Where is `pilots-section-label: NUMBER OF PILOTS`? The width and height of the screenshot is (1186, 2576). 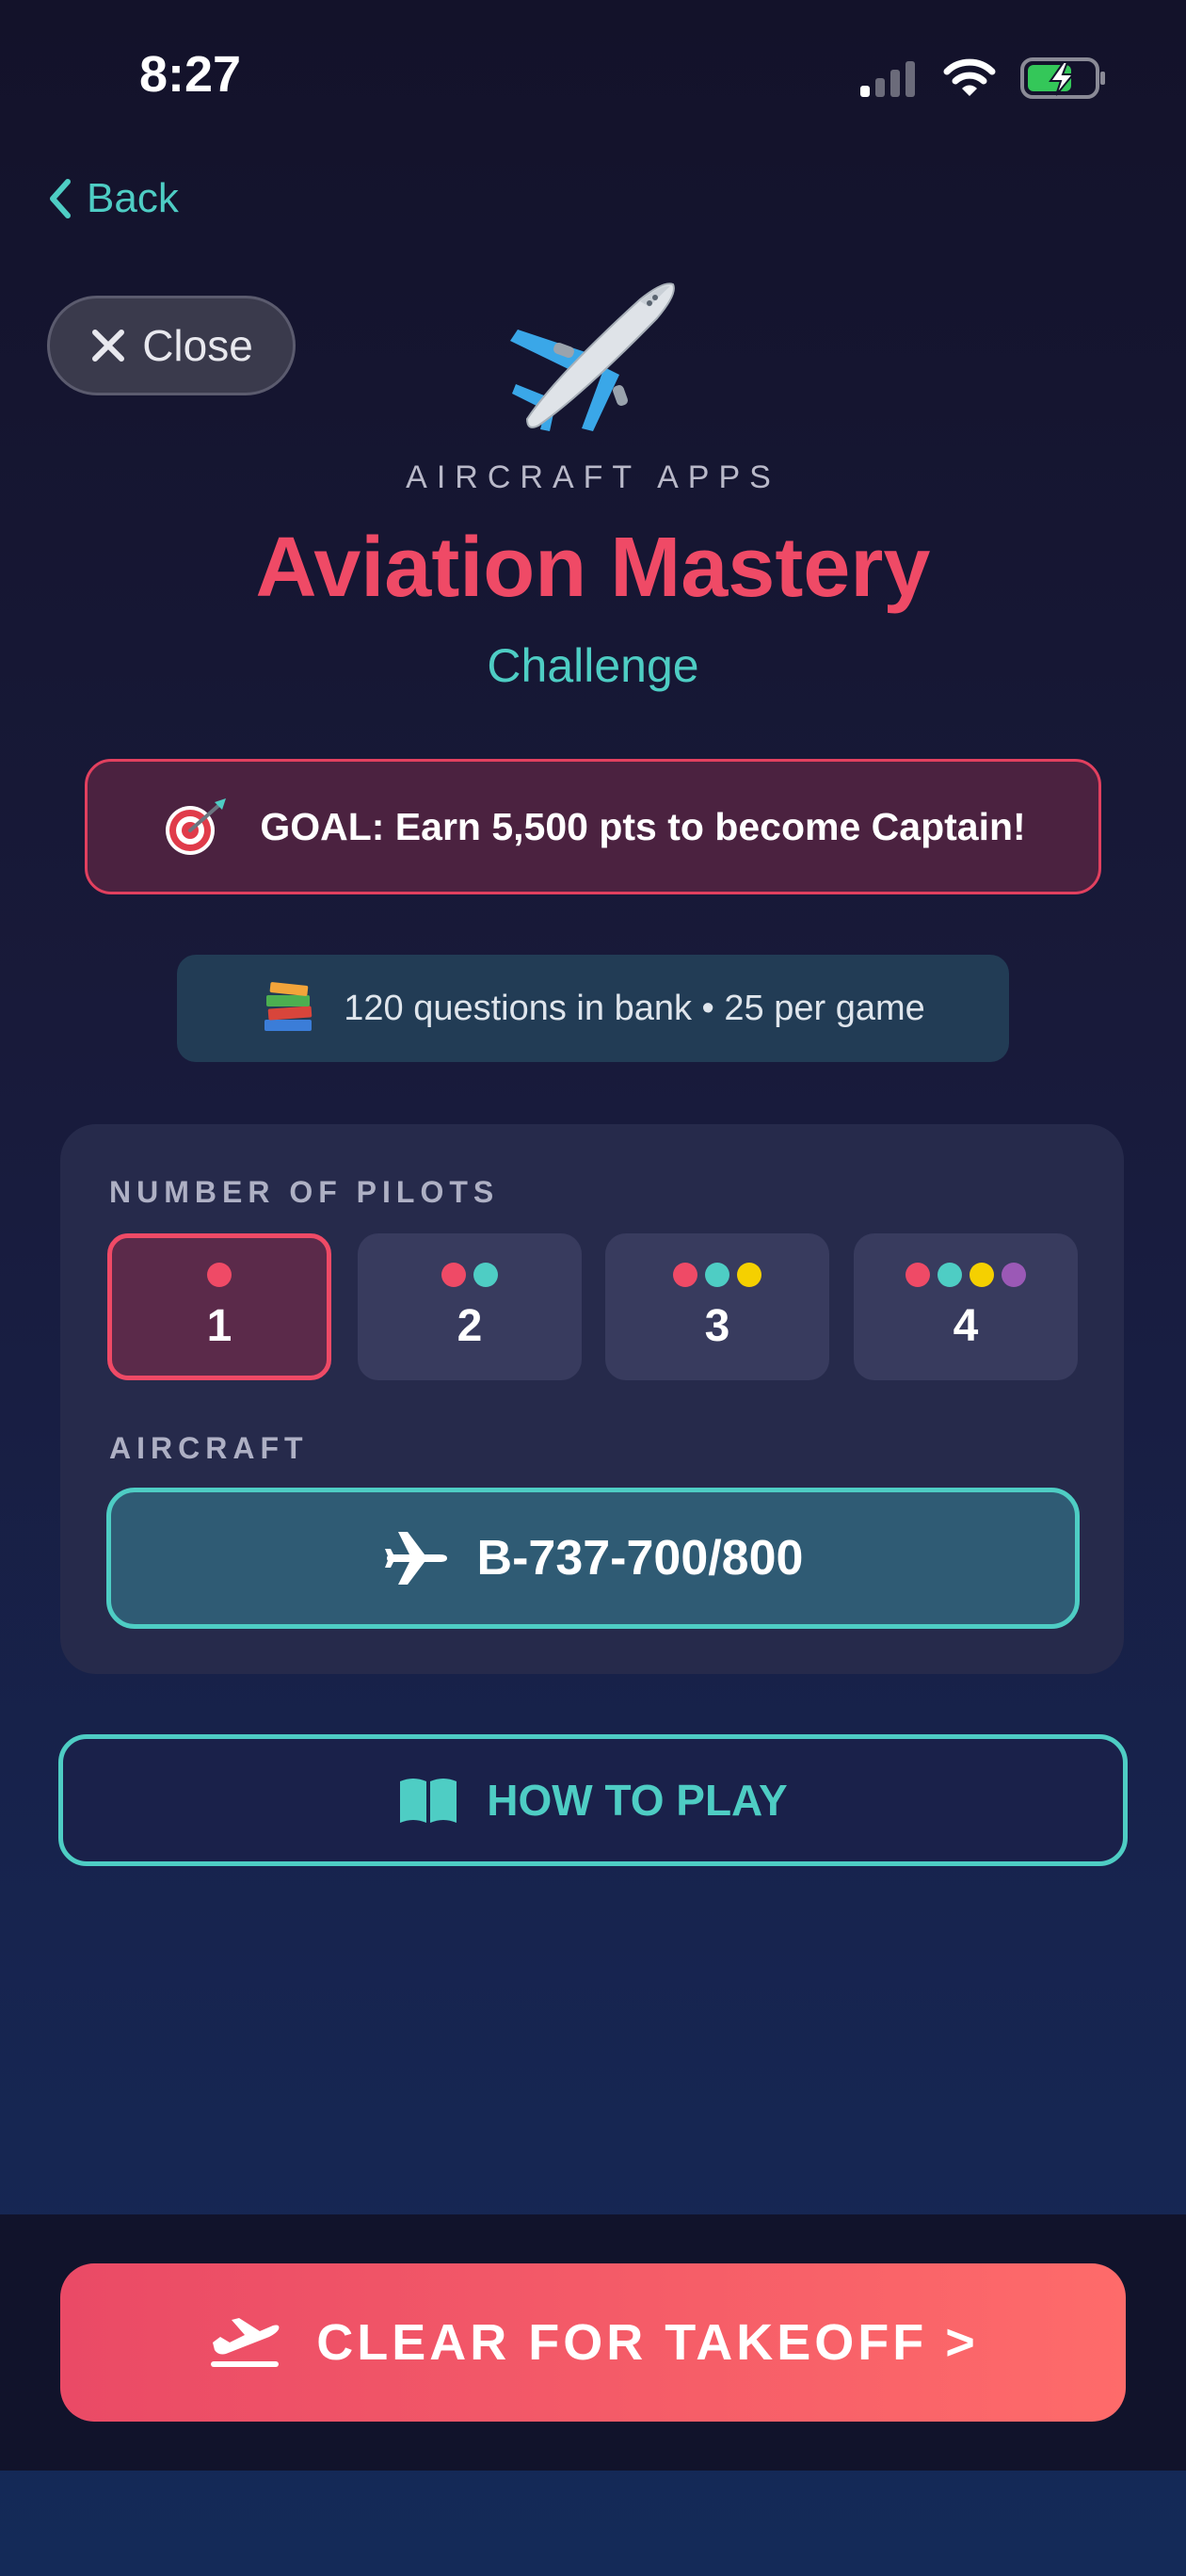 pilots-section-label: NUMBER OF PILOTS is located at coordinates (304, 1192).